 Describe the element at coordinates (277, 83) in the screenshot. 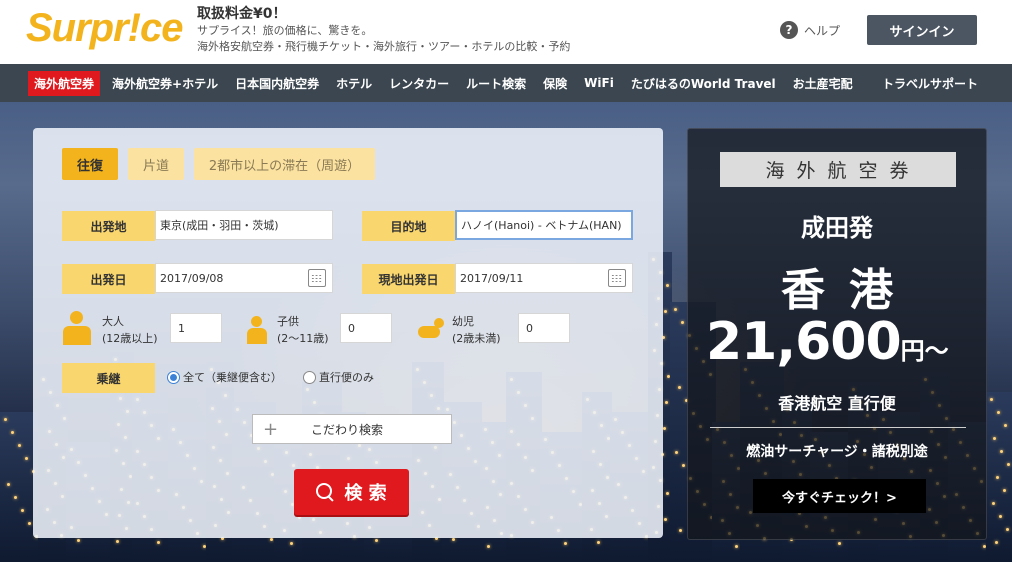

I see `nav-item-domestic-flights: 日本国内航空券` at that location.